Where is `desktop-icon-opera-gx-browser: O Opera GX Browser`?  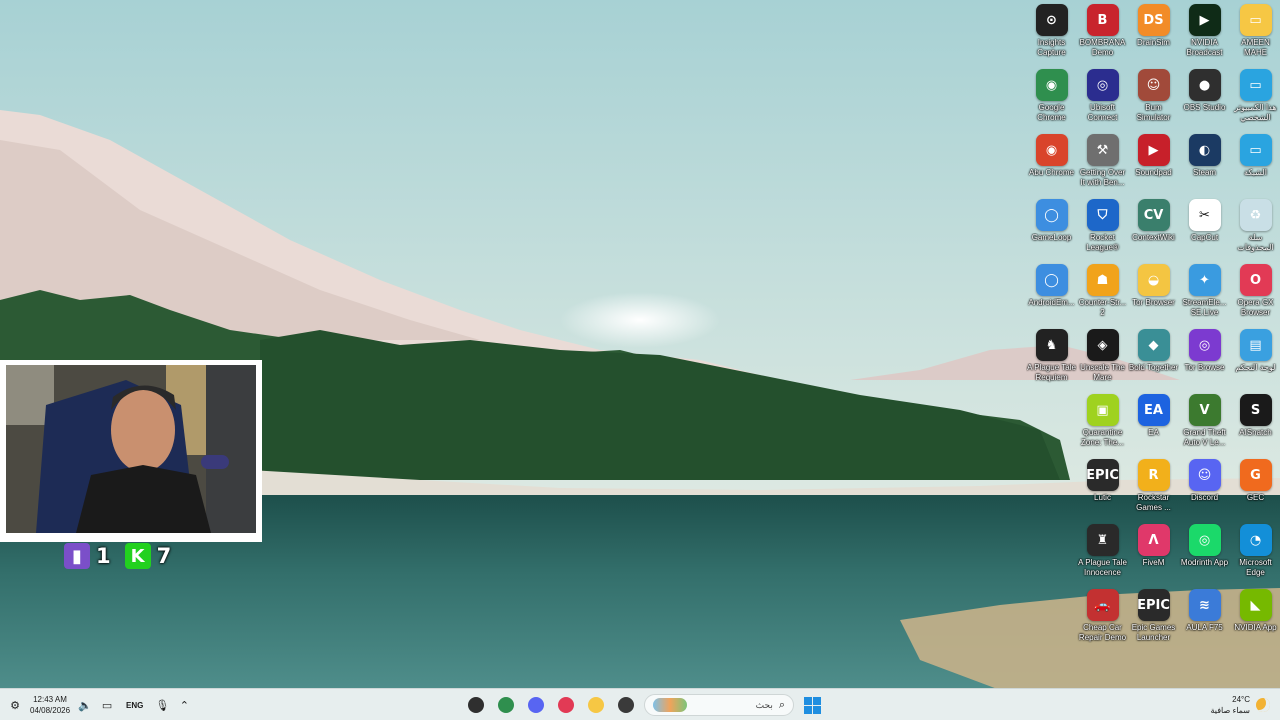 desktop-icon-opera-gx-browser: O Opera GX Browser is located at coordinates (1255, 294).